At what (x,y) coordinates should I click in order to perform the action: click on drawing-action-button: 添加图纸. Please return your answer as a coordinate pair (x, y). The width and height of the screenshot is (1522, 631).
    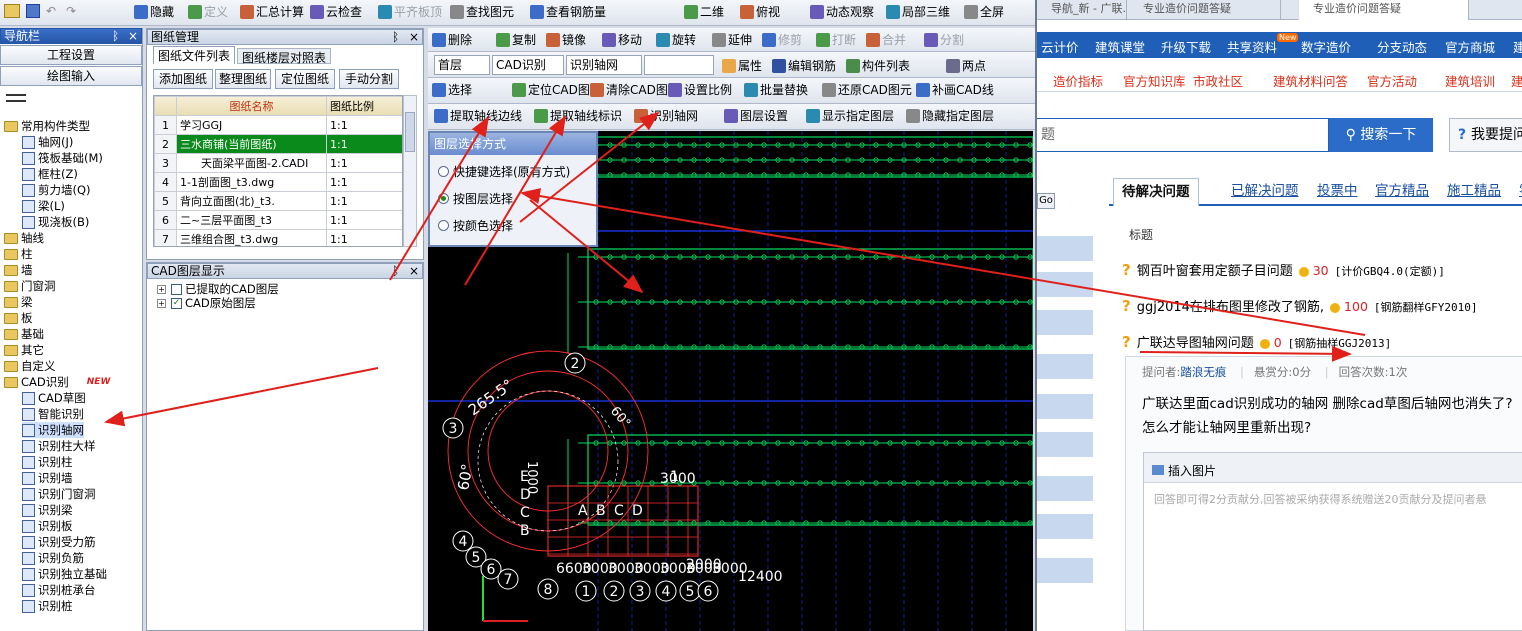
    Looking at the image, I should click on (183, 79).